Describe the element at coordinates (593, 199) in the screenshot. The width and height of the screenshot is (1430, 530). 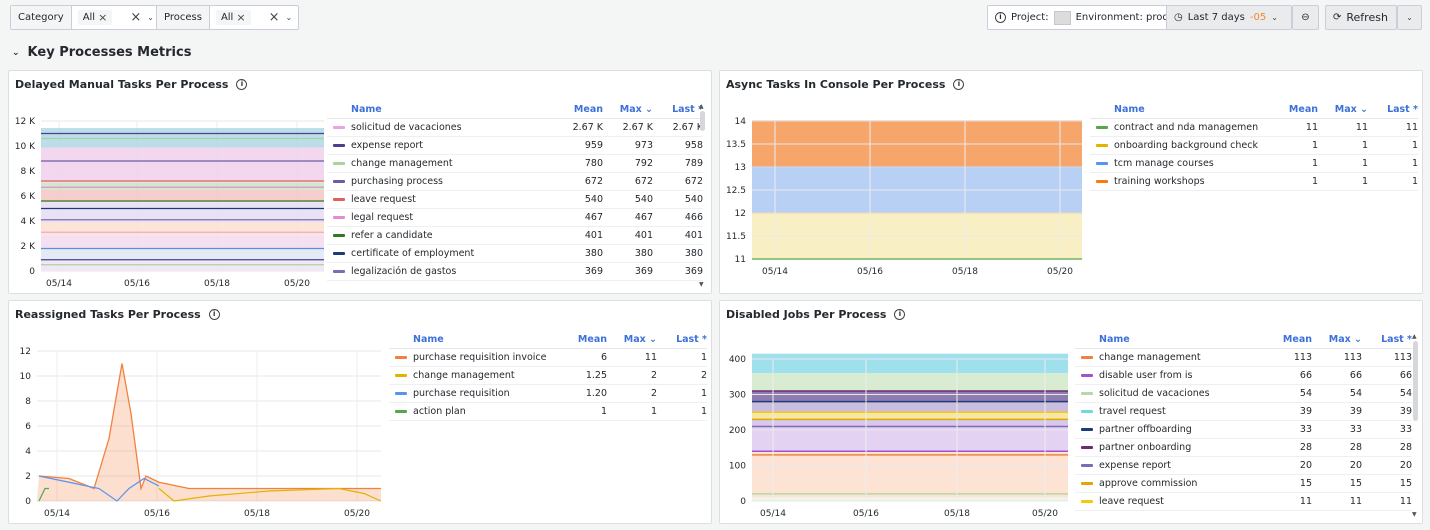
I see `legend-mean-value: 540` at that location.